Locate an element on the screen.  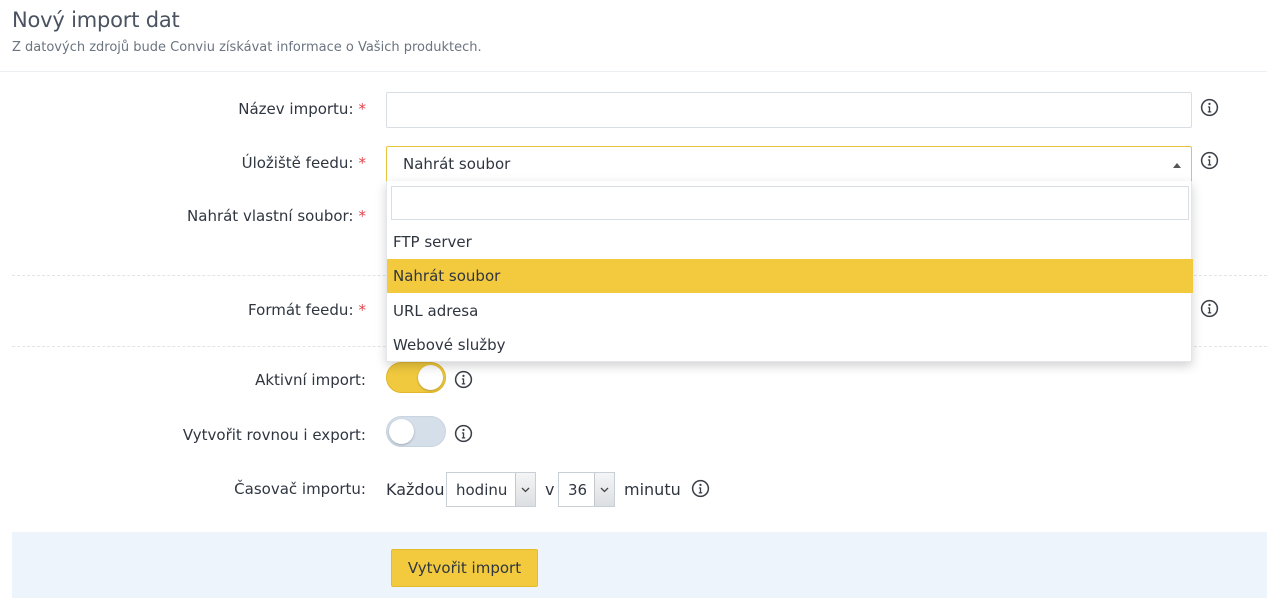
create-export-label: Vytvořit rovnou i export: is located at coordinates (274, 435).